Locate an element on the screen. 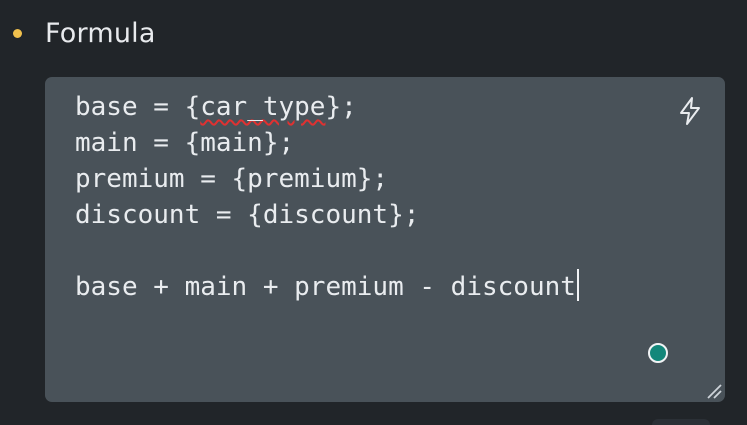  status-indicator-dot is located at coordinates (658, 353).